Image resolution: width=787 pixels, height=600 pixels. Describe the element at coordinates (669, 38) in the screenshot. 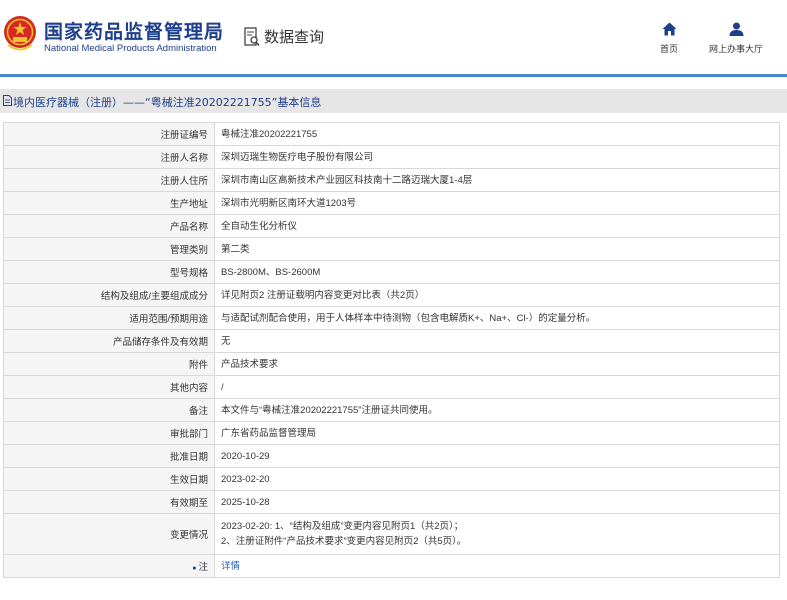

I see `nav-home: 首页` at that location.